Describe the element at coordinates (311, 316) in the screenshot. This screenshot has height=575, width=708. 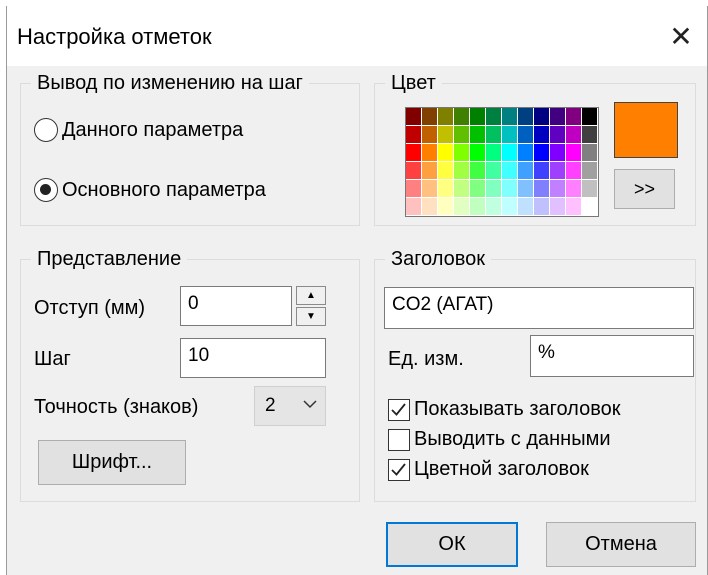
I see `spin-down-icon: ▼` at that location.